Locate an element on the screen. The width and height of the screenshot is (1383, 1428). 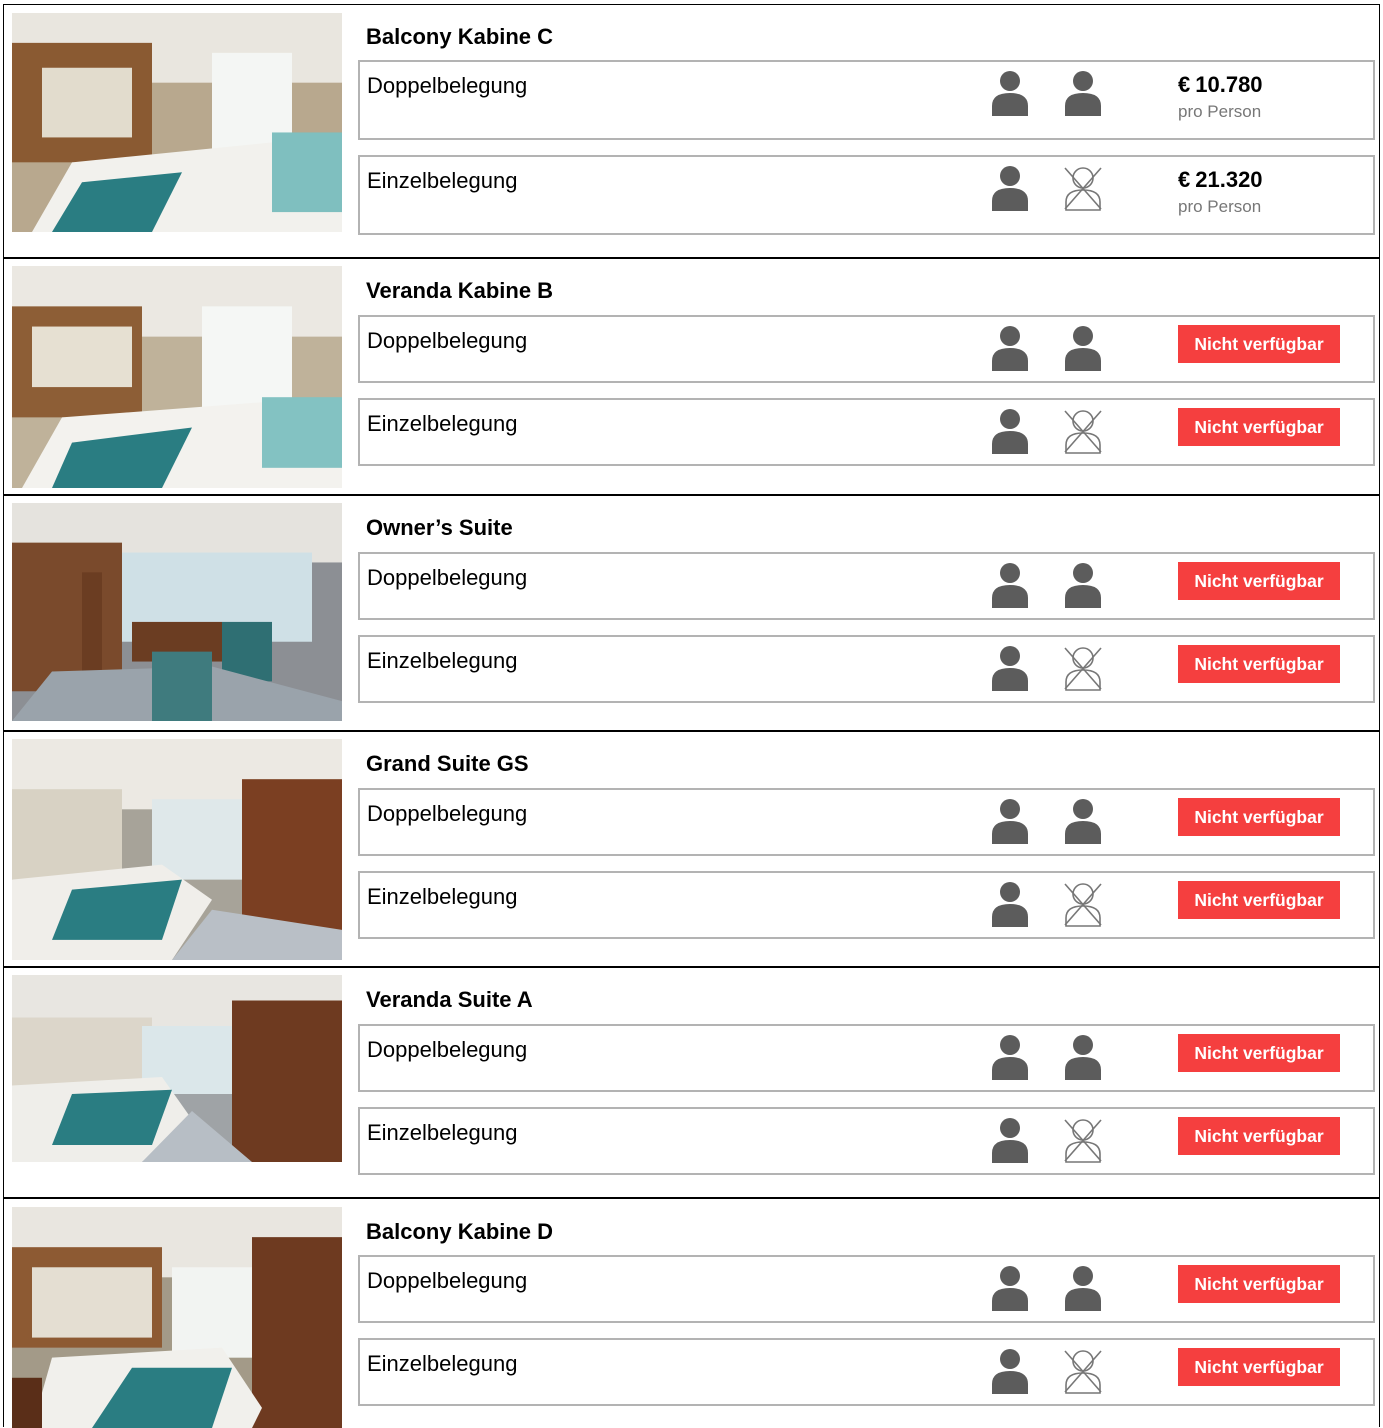
cabin-name: Veranda Suite A is located at coordinates (449, 999).